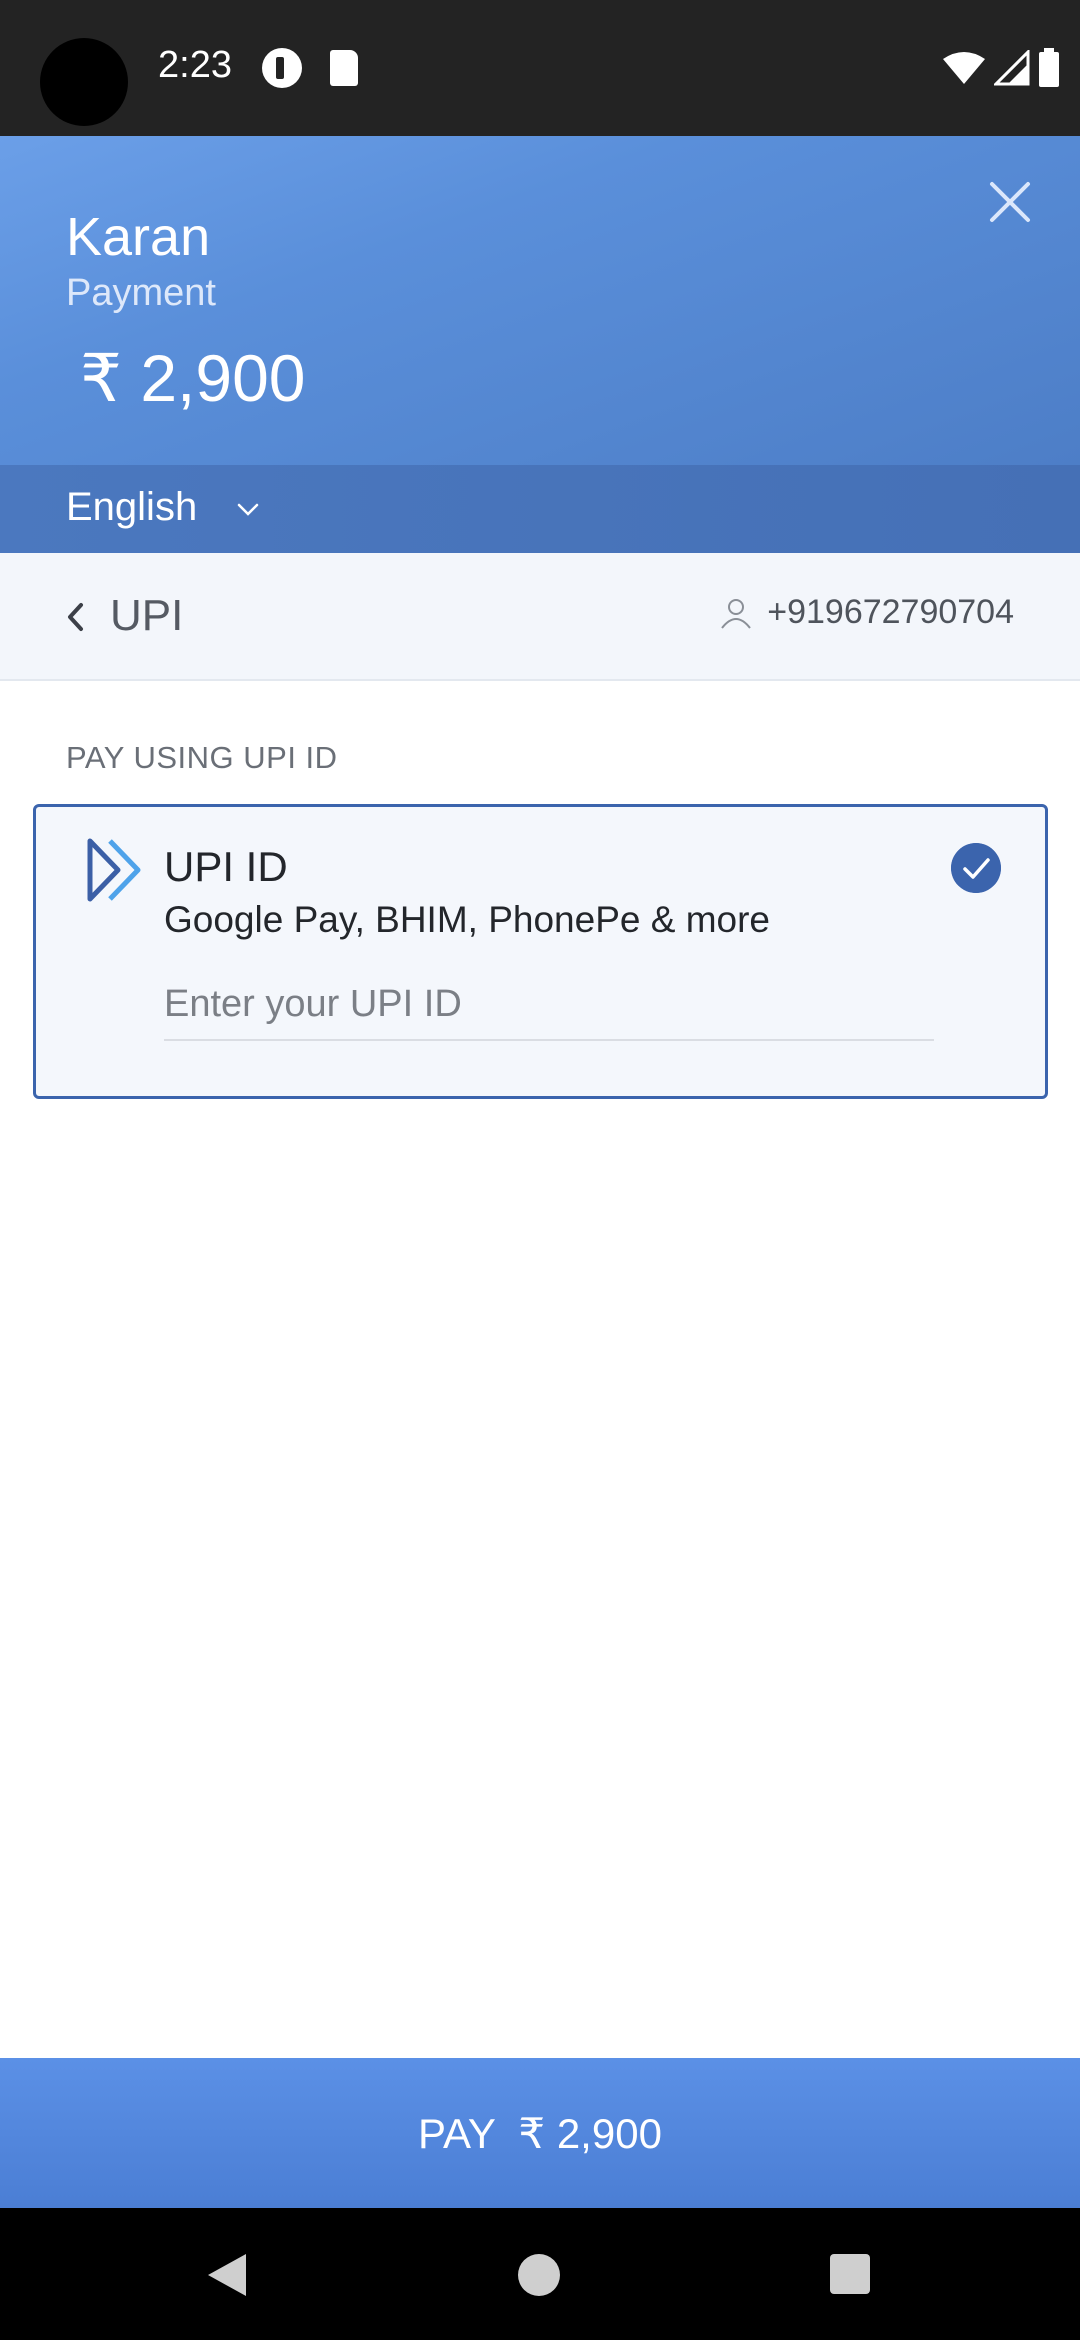  What do you see at coordinates (193, 378) in the screenshot?
I see `payment-amount: ₹ 2,900` at bounding box center [193, 378].